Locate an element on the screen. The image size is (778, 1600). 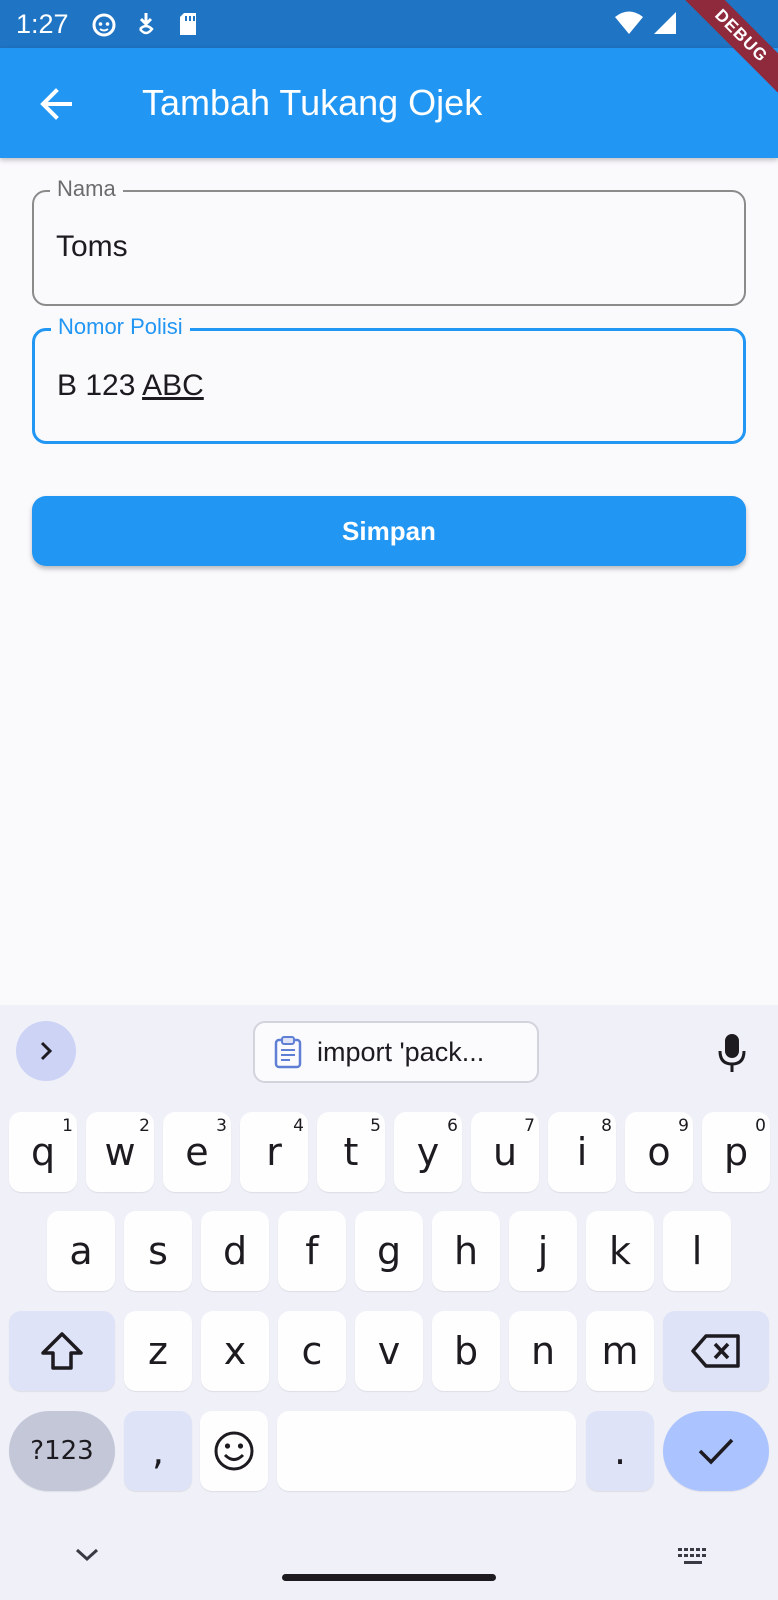
chevron-right-icon is located at coordinates (46, 1051).